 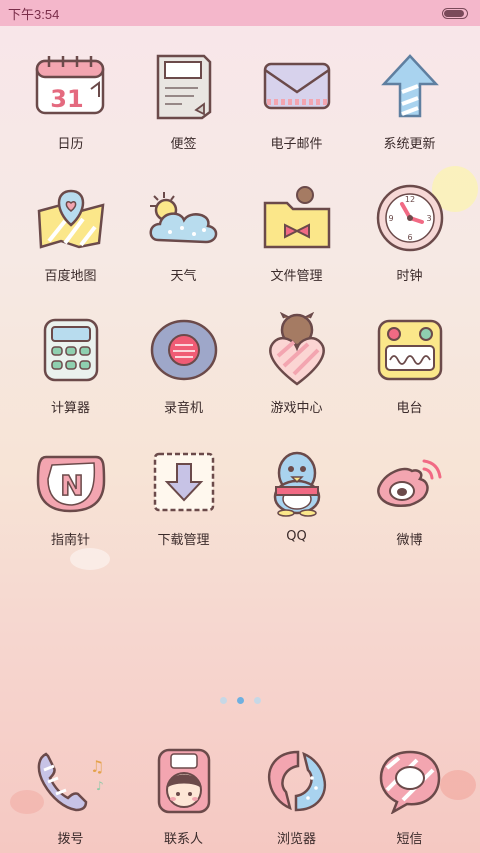 I want to click on phone-icon: ♫ ♪, so click(x=71, y=781).